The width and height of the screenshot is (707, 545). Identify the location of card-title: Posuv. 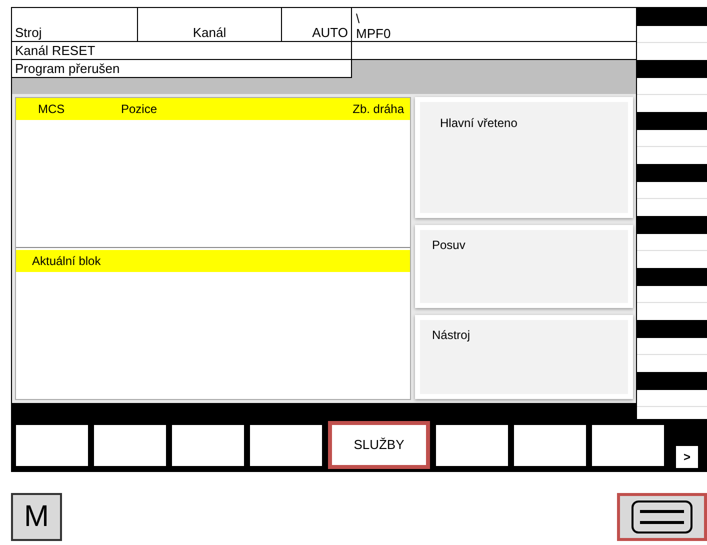
(449, 245).